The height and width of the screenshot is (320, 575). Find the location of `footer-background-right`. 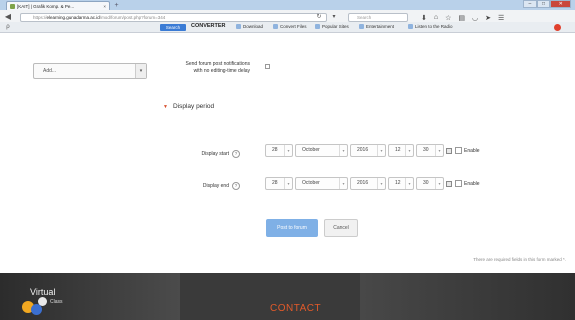

footer-background-right is located at coordinates (467, 296).